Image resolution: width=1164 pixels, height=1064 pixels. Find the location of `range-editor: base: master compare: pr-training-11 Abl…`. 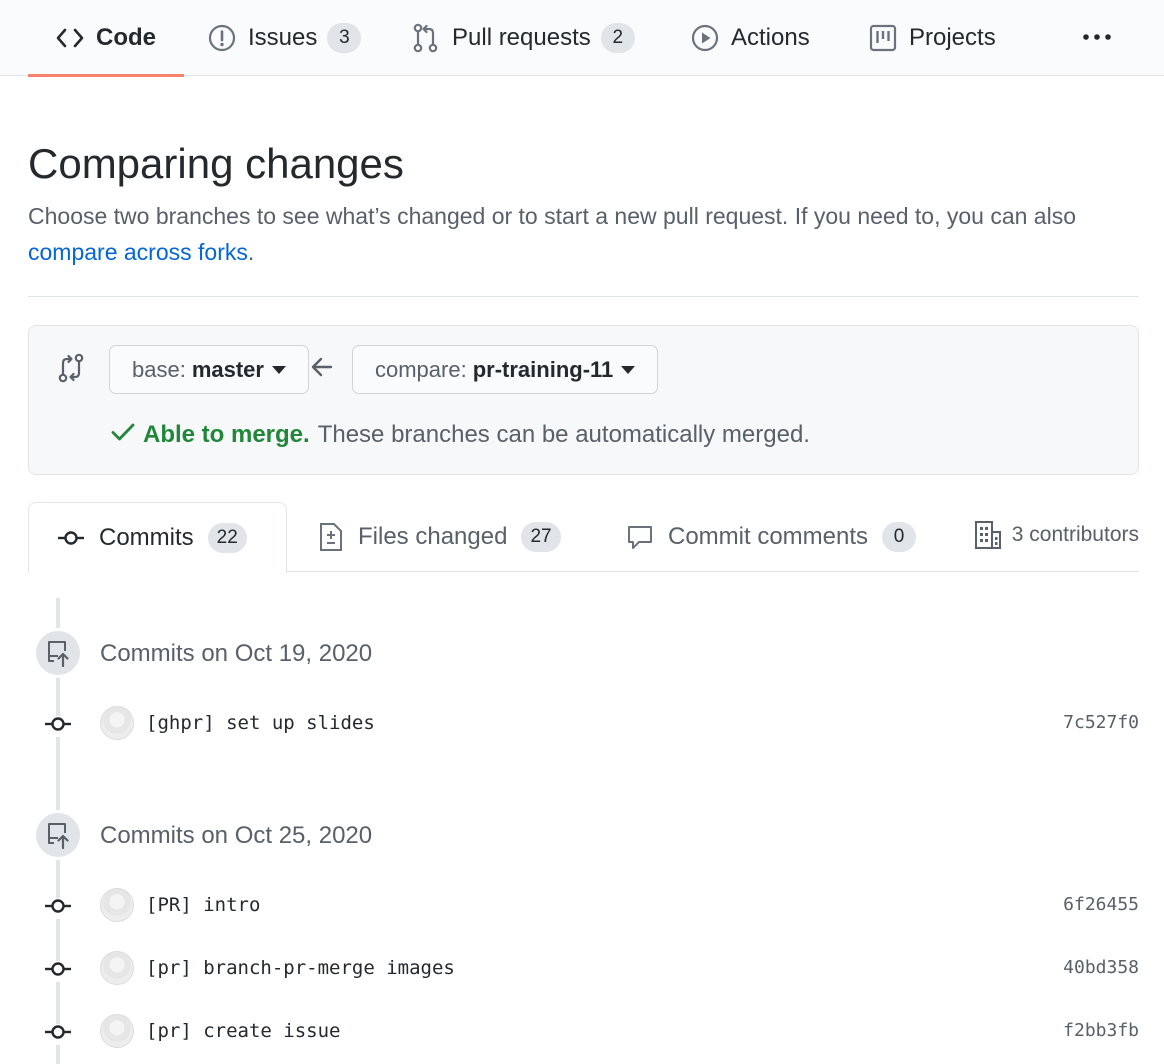

range-editor: base: master compare: pr-training-11 Abl… is located at coordinates (583, 400).